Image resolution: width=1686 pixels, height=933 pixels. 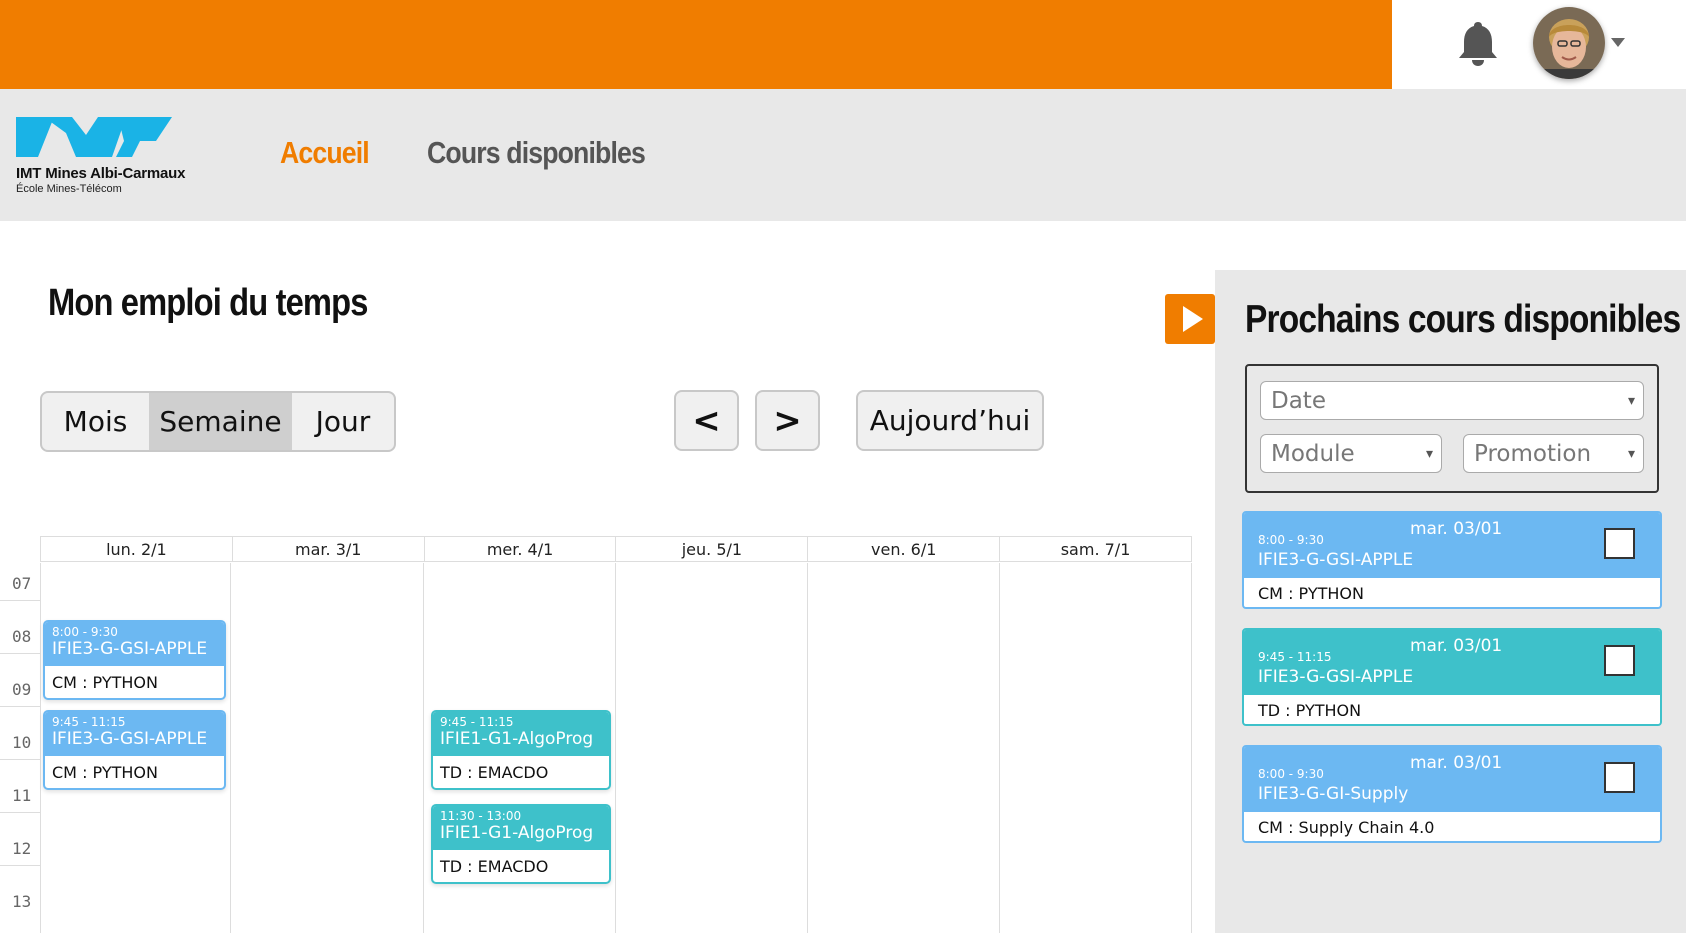 I want to click on card-time: 9:45 - 11:15, so click(x=1295, y=657).